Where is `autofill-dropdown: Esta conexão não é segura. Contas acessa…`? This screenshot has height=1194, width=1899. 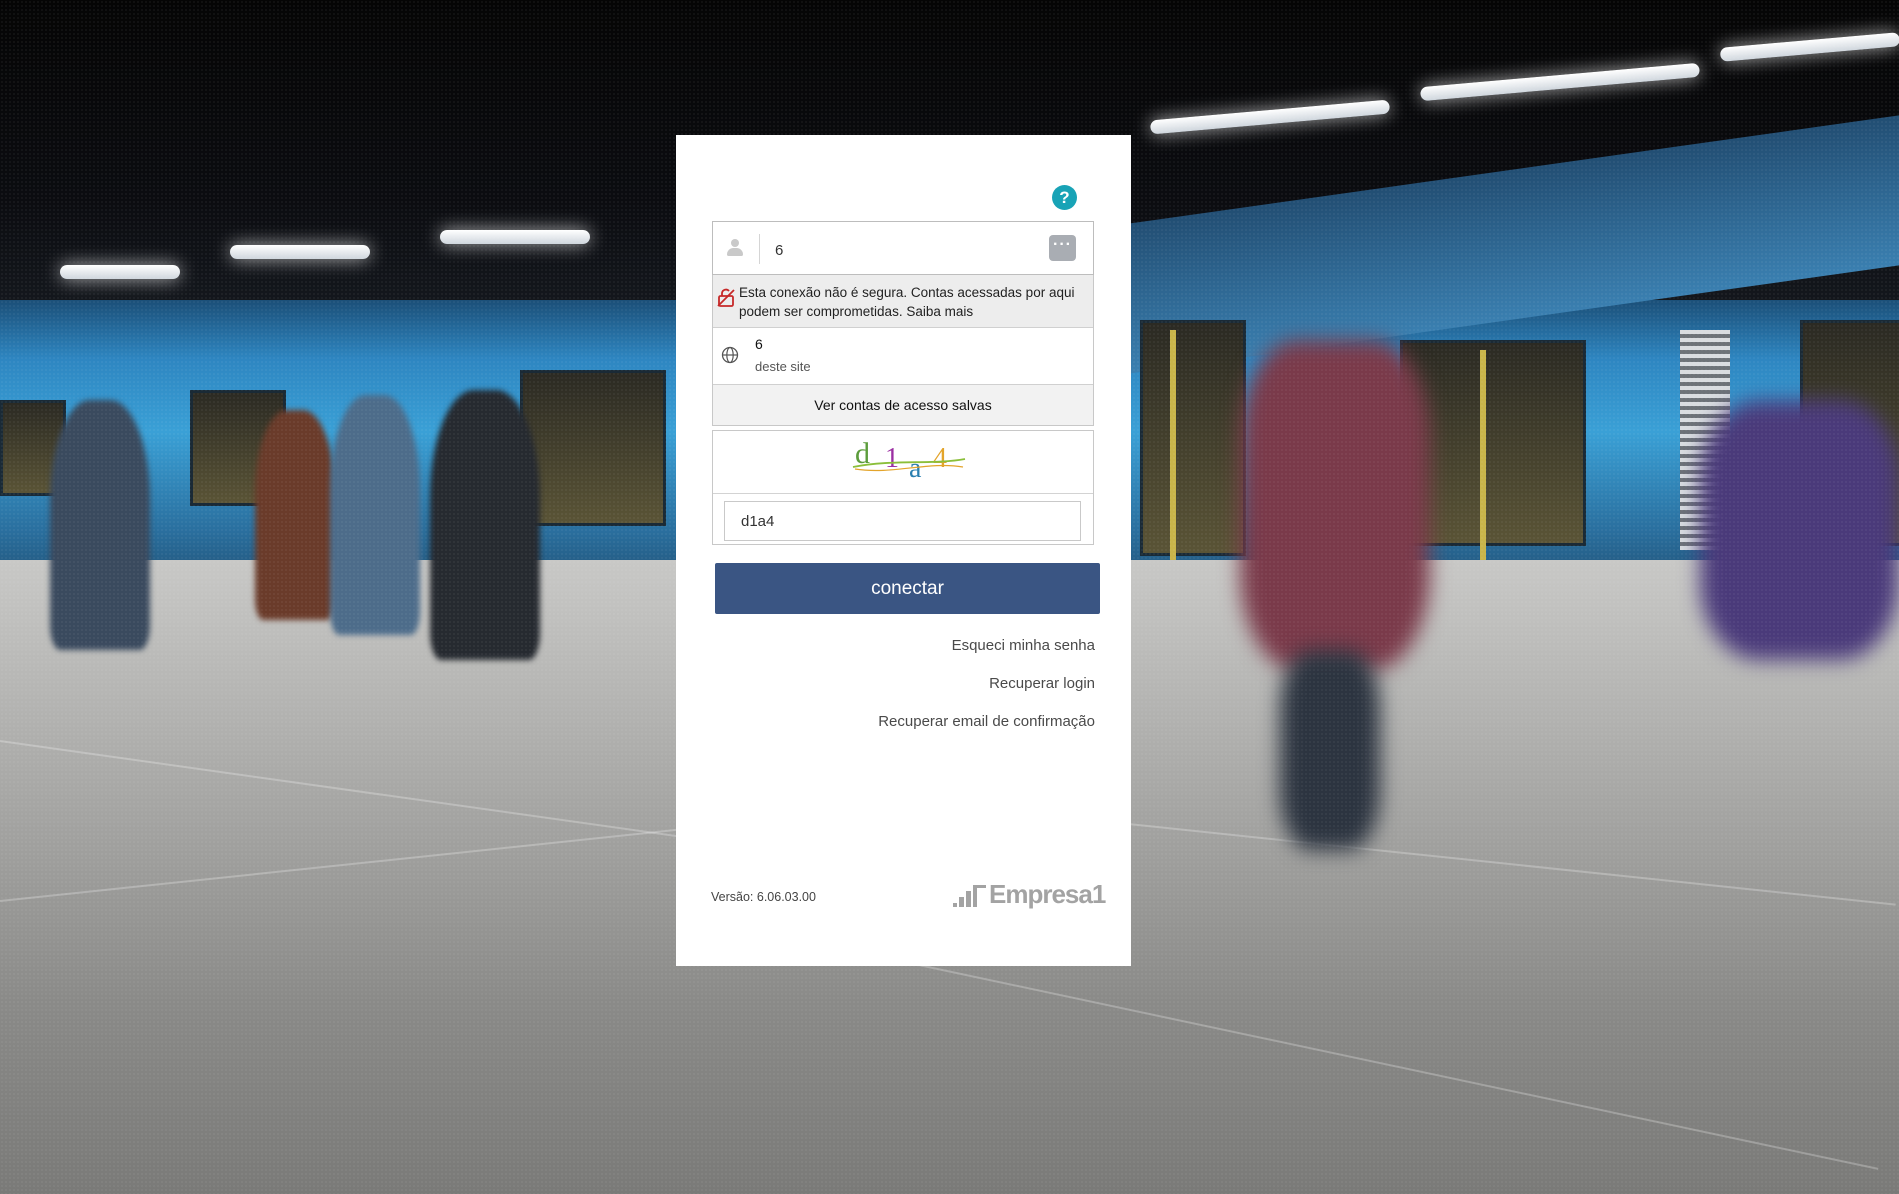
autofill-dropdown: Esta conexão não é segura. Contas acessa… is located at coordinates (903, 350).